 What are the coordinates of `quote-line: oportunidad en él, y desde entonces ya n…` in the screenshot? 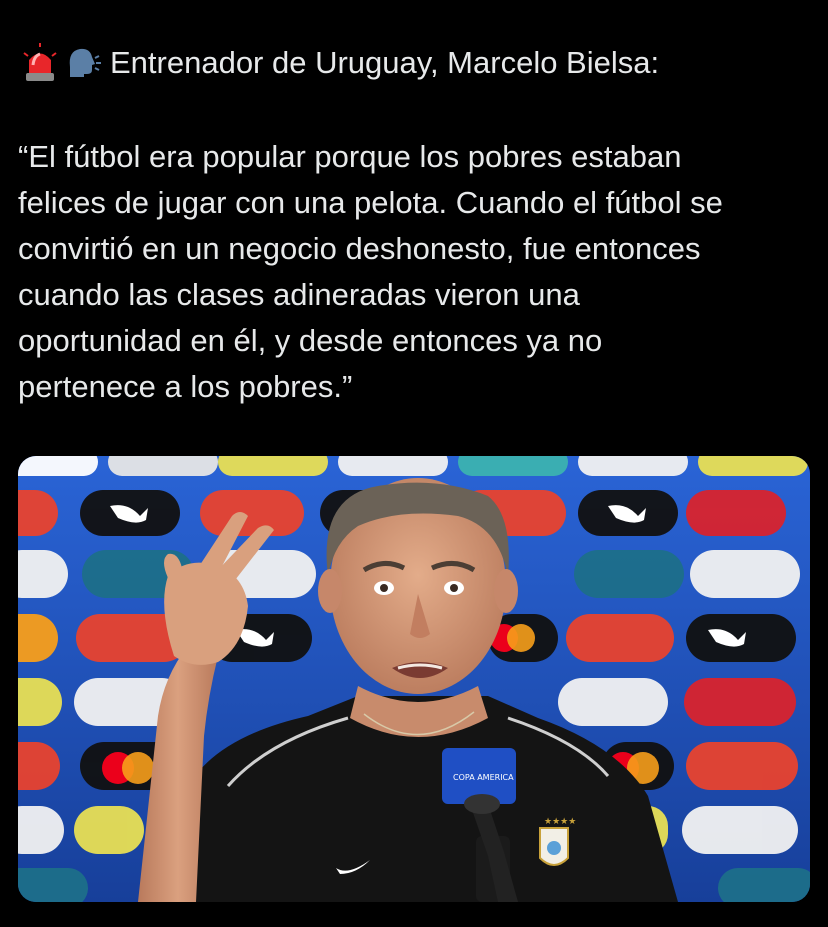 It's located at (310, 340).